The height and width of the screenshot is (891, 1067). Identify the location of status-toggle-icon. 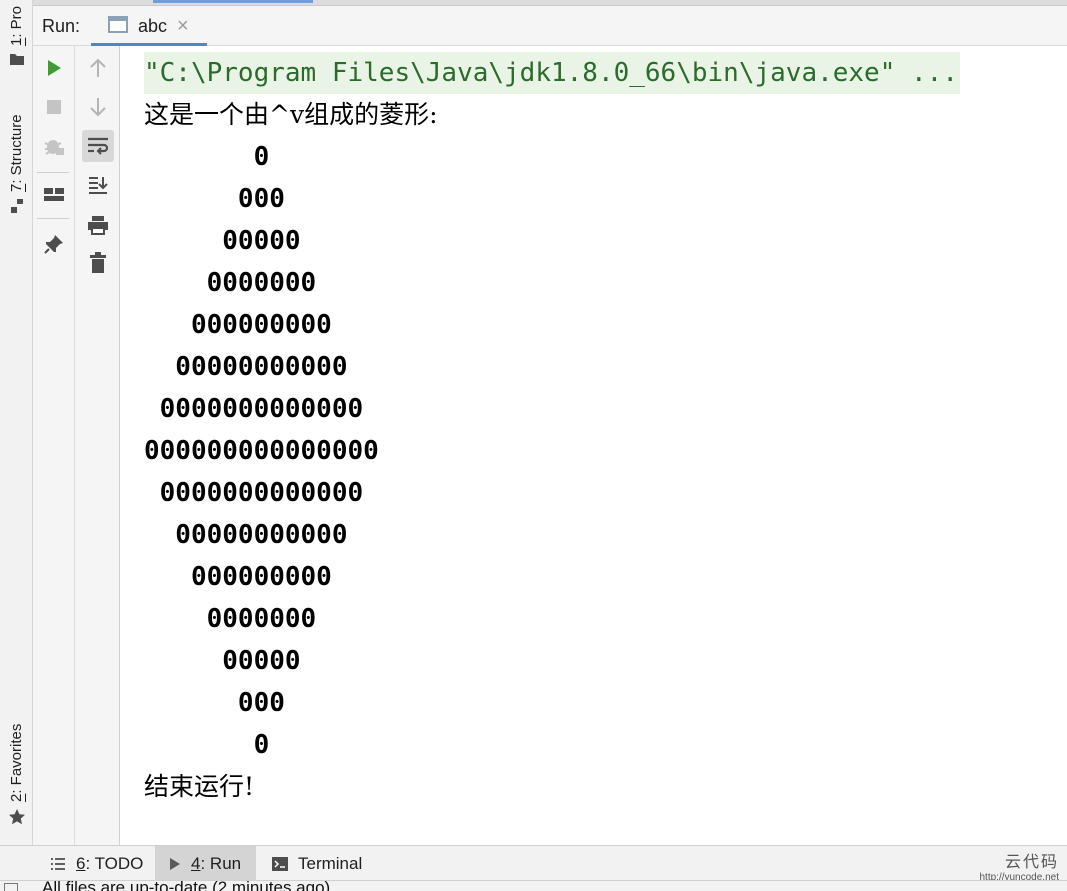
(11, 887).